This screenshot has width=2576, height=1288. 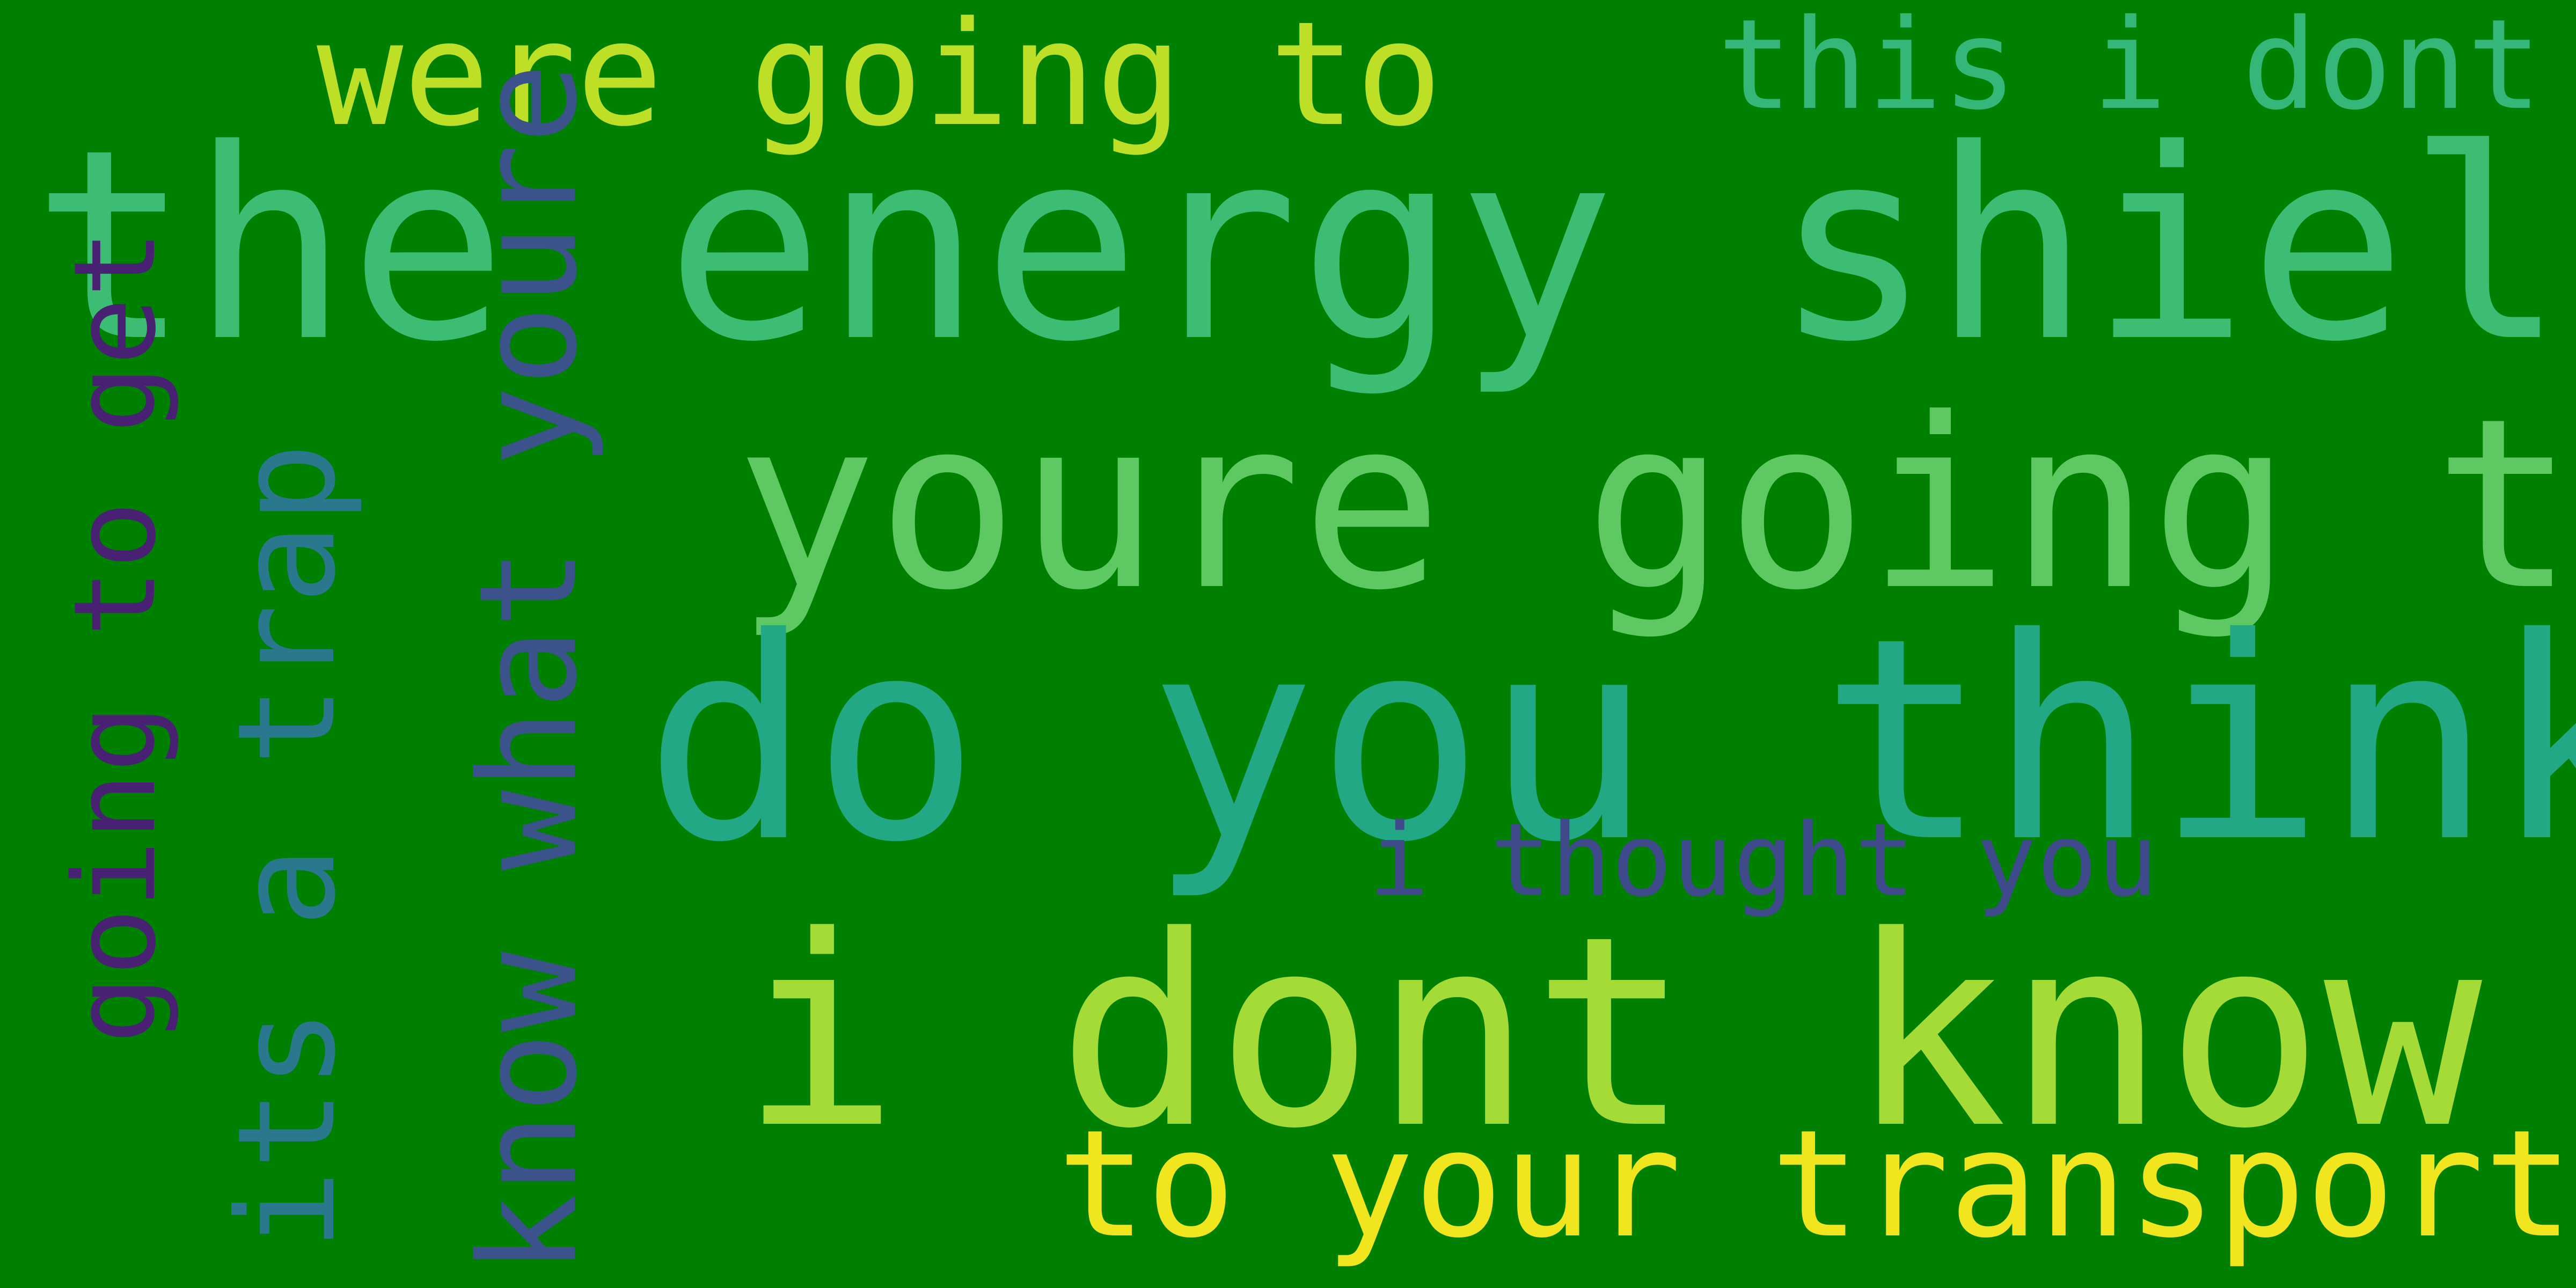 What do you see at coordinates (115, 636) in the screenshot?
I see `phrase-going-to-get: going to get` at bounding box center [115, 636].